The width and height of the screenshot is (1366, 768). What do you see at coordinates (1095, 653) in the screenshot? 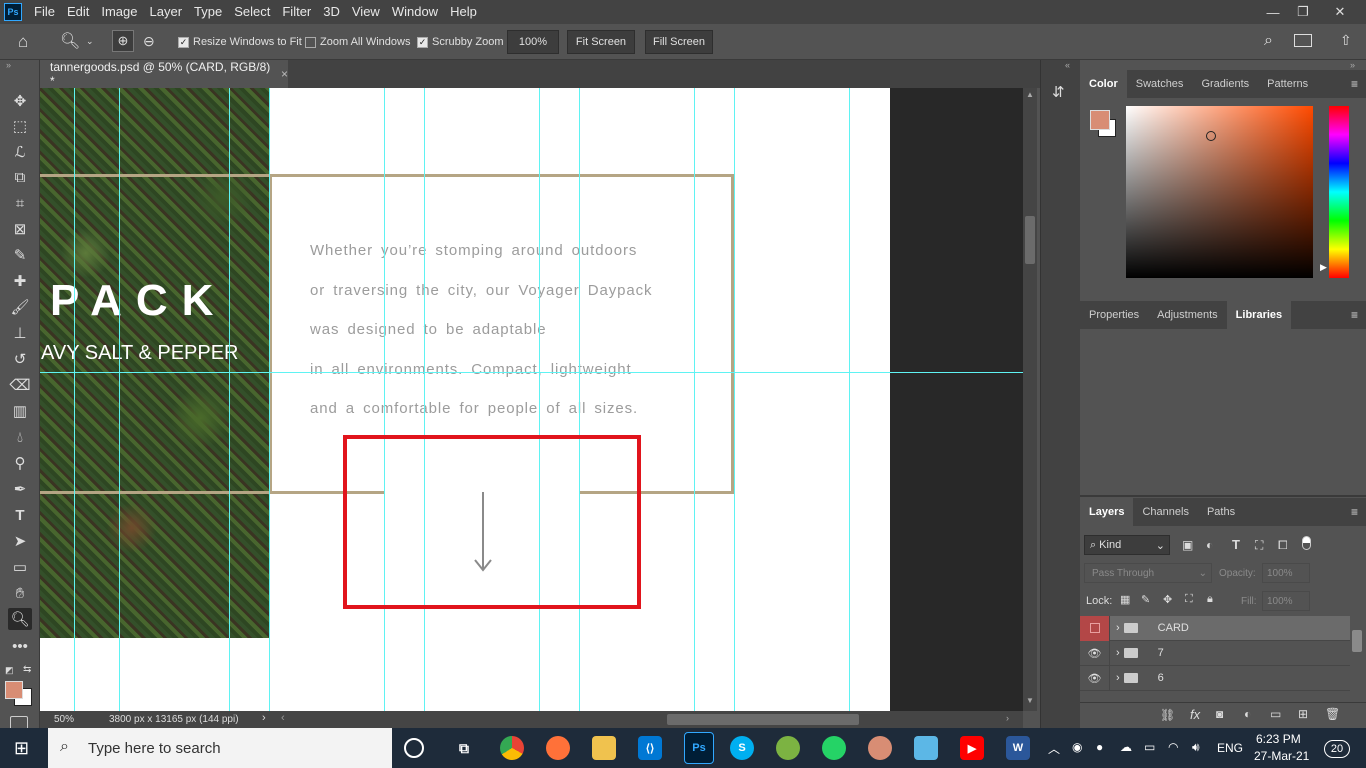
I see `eye-icon: 👁︎` at bounding box center [1095, 653].